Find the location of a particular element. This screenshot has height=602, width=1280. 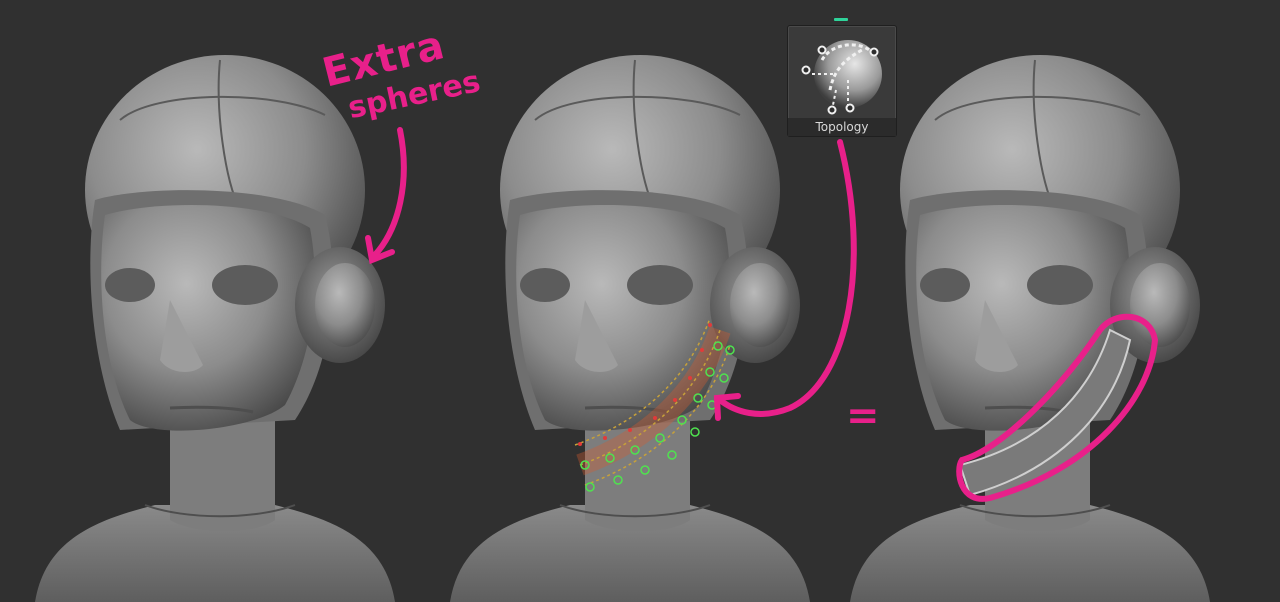

annotation-equals-text: = is located at coordinates (863, 416).